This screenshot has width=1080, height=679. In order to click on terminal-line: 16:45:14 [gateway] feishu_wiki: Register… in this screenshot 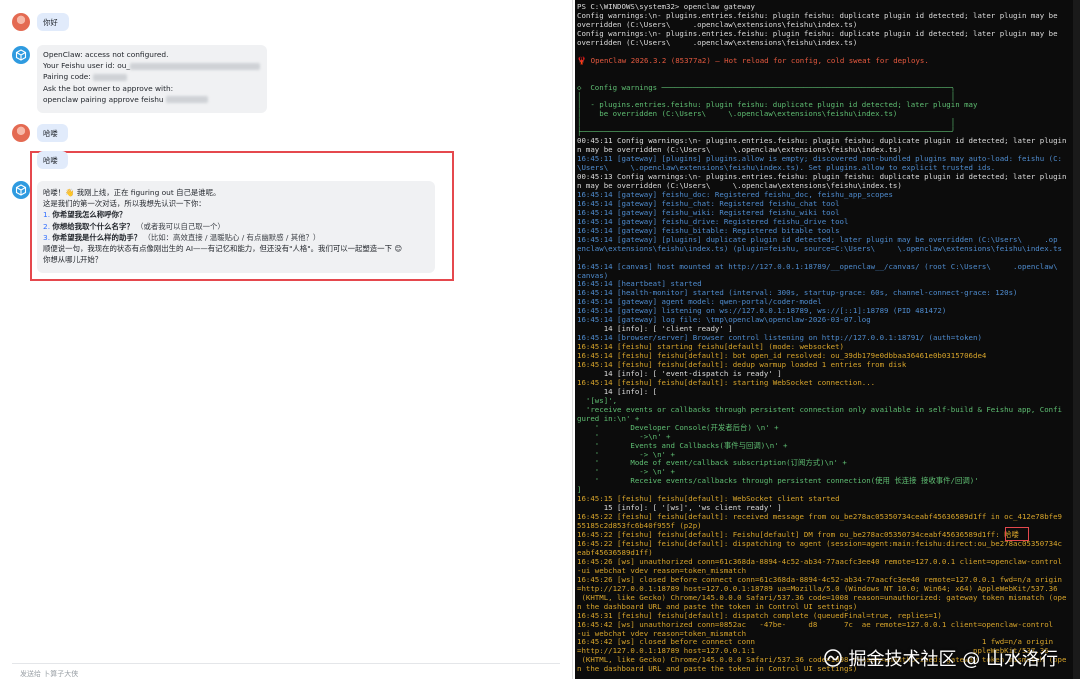, I will do `click(708, 212)`.